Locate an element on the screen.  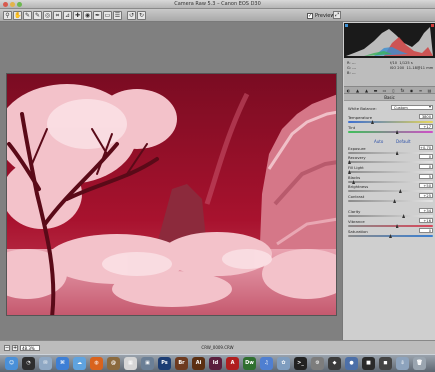
tab-presets-icon: ≡ is located at coordinates (420, 90).